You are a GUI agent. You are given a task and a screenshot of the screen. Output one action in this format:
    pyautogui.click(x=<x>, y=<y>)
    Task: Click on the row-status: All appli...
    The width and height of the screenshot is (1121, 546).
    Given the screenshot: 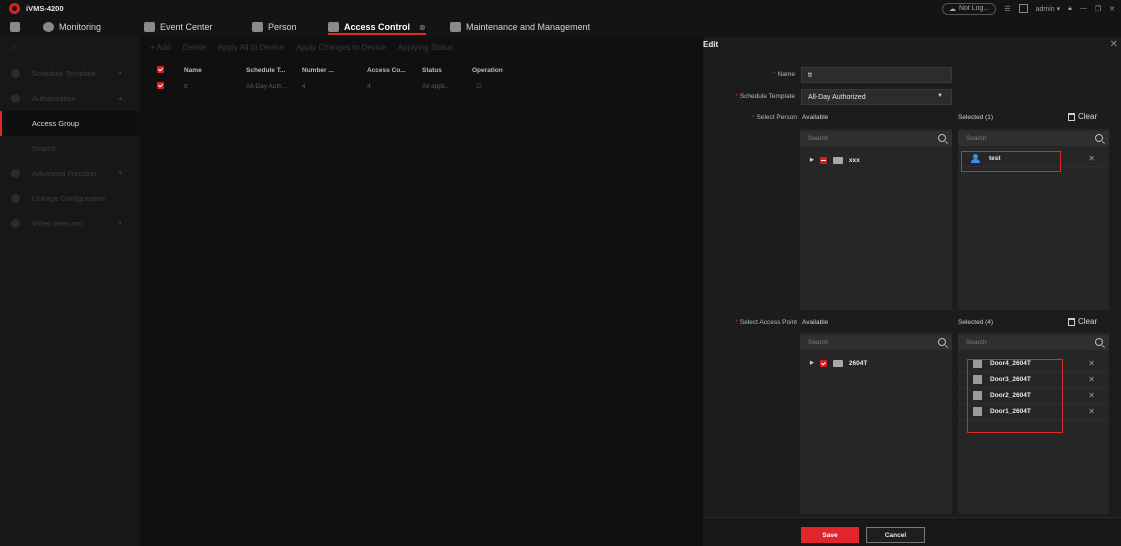 What is the action you would take?
    pyautogui.click(x=436, y=86)
    